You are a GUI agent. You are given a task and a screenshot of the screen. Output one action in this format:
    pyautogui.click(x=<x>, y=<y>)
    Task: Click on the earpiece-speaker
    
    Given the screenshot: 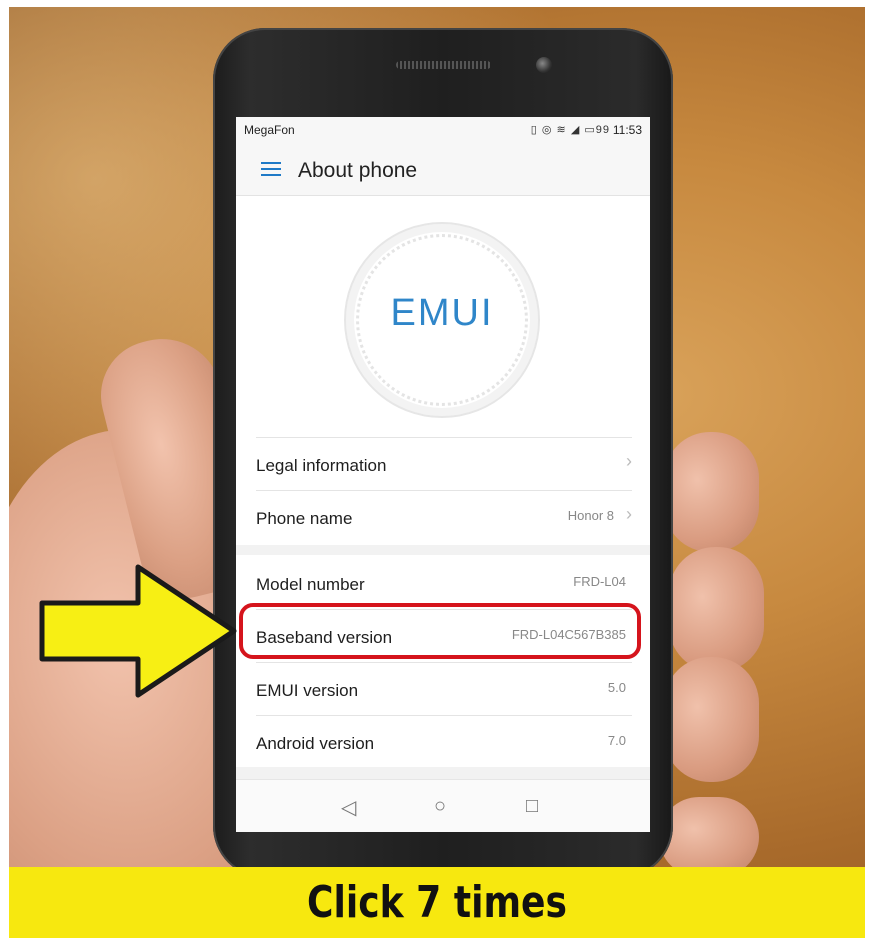 What is the action you would take?
    pyautogui.click(x=443, y=65)
    